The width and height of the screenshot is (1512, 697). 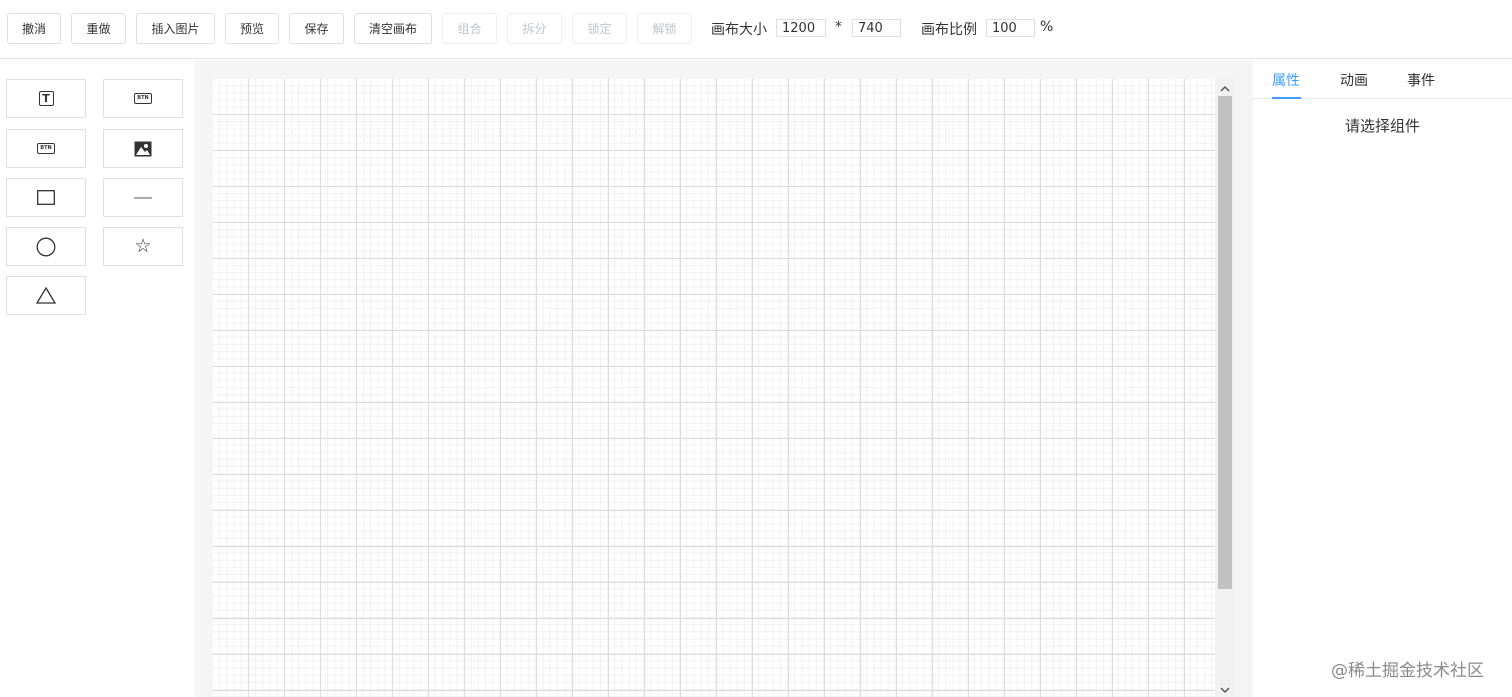 I want to click on circle-icon, so click(x=46, y=246).